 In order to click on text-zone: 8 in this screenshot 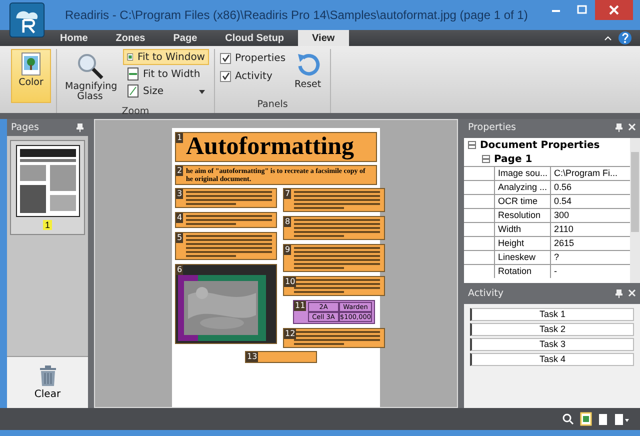, I will do `click(334, 228)`.